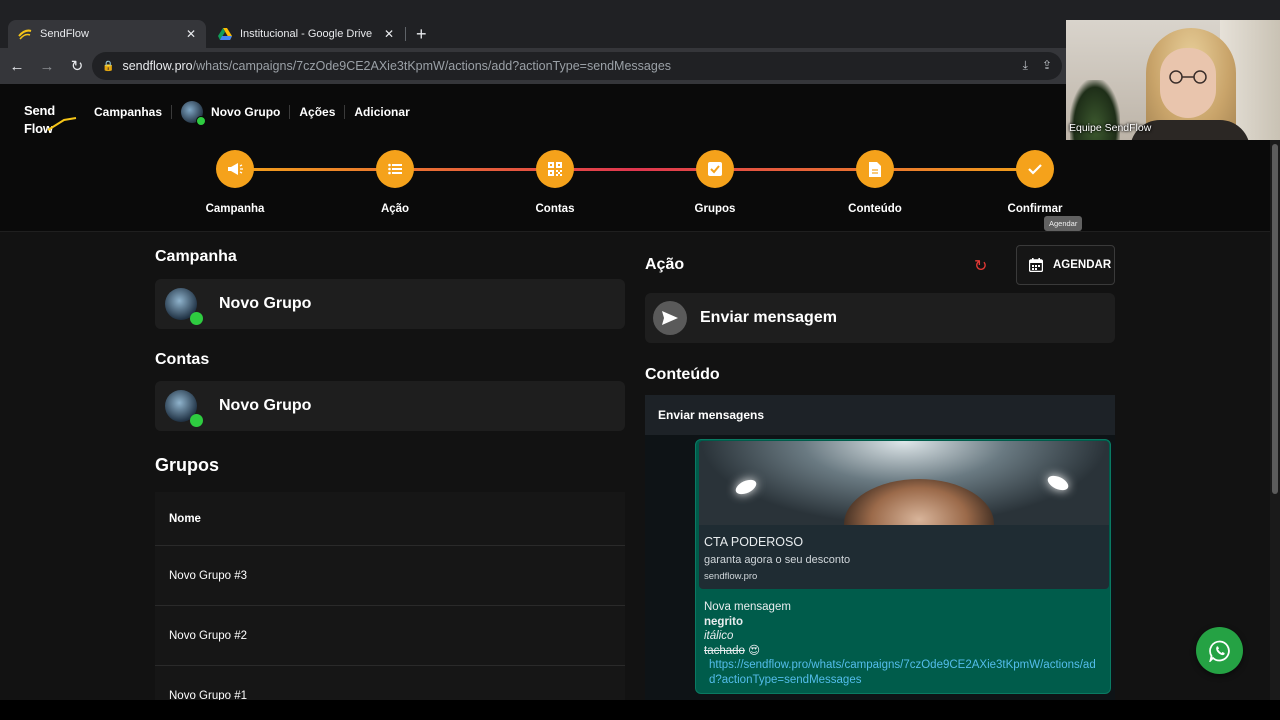 This screenshot has height=720, width=1280. Describe the element at coordinates (1047, 65) in the screenshot. I see `share-icon: ⇪` at that location.